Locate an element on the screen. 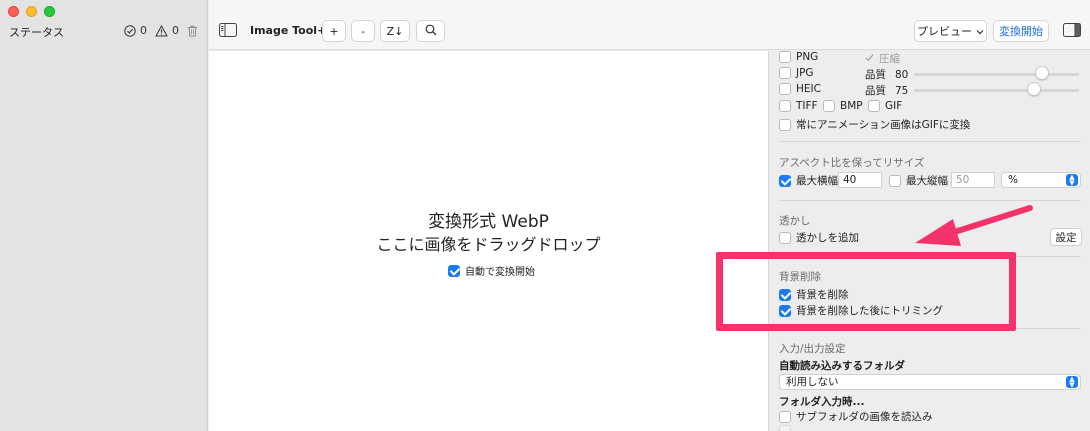  add-watermark-label: 透かしを追加 is located at coordinates (827, 238).